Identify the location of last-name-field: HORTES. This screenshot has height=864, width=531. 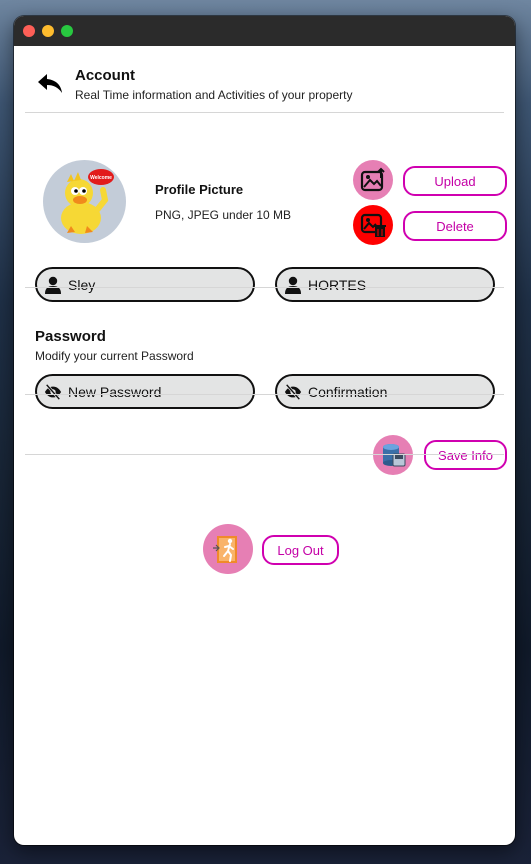
(385, 284).